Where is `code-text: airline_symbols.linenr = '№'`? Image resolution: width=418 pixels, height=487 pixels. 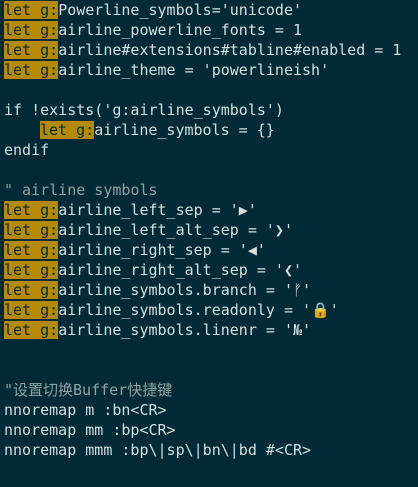
code-text: airline_symbols.linenr = '№' is located at coordinates (185, 330).